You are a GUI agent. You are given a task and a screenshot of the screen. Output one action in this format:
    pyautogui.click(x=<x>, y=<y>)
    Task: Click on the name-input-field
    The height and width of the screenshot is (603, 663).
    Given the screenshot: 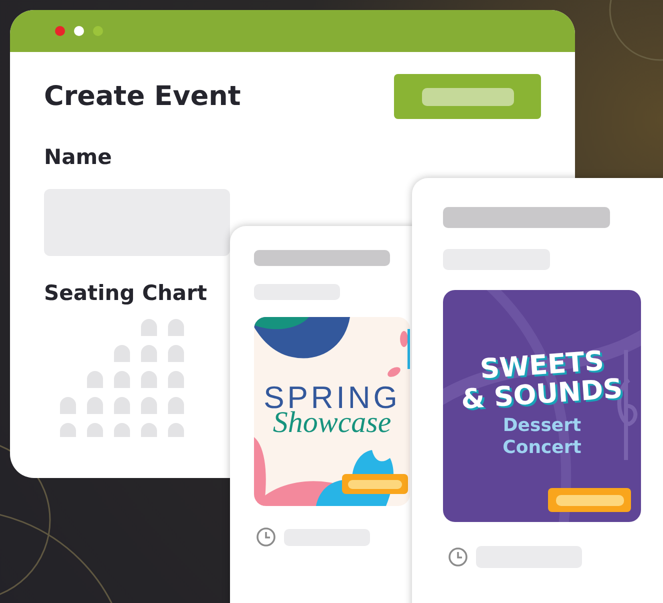 What is the action you would take?
    pyautogui.click(x=137, y=222)
    